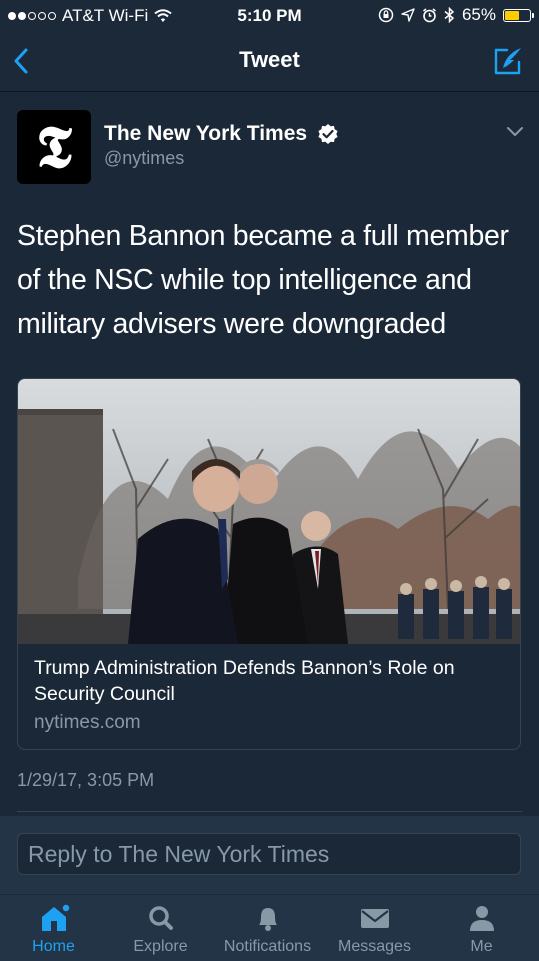 Image resolution: width=539 pixels, height=961 pixels. I want to click on orientation-lock-icon, so click(386, 15).